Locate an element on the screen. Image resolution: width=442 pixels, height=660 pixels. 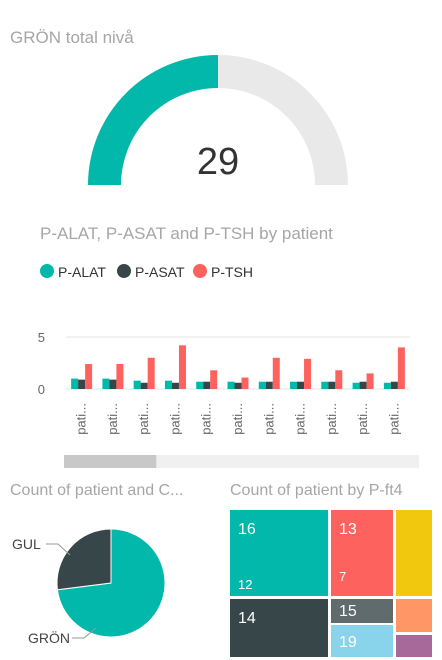
legend-label-p-alat: P-ALAT is located at coordinates (82, 272).